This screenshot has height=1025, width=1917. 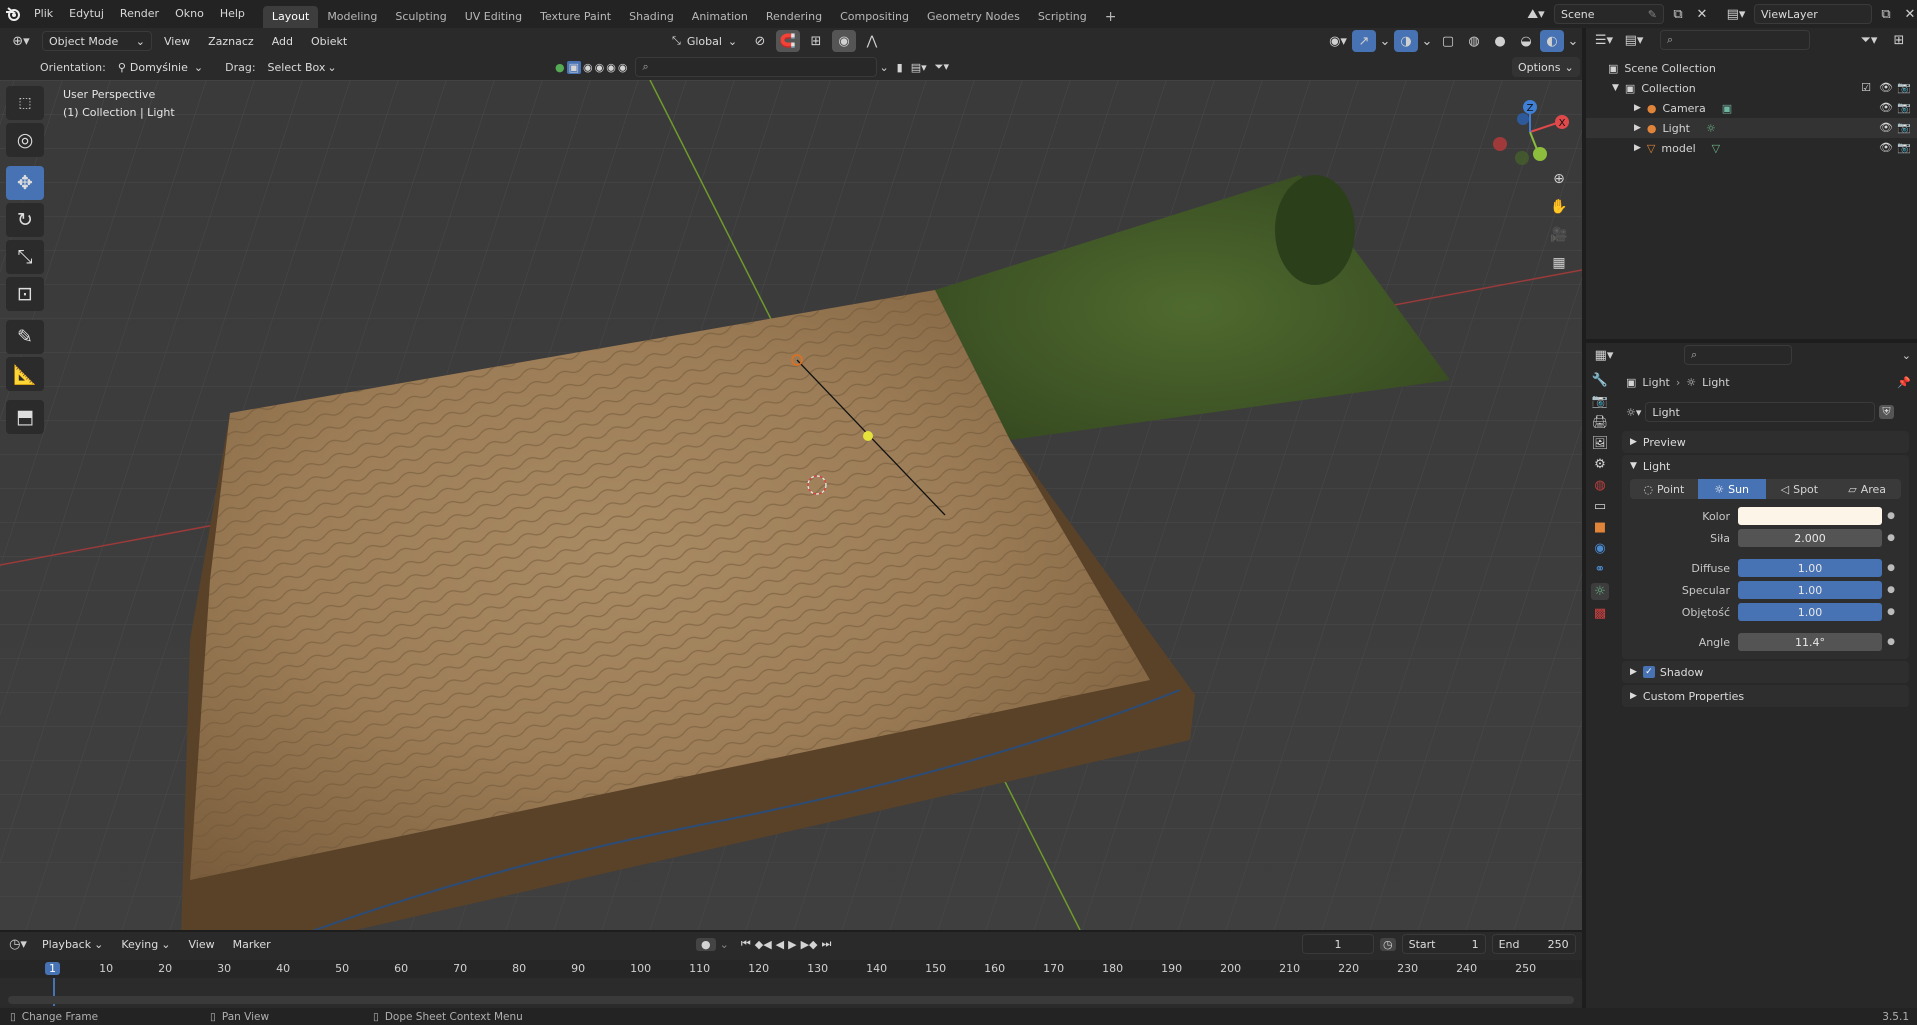 What do you see at coordinates (25, 374) in the screenshot?
I see `measure-tool-icon: 📐` at bounding box center [25, 374].